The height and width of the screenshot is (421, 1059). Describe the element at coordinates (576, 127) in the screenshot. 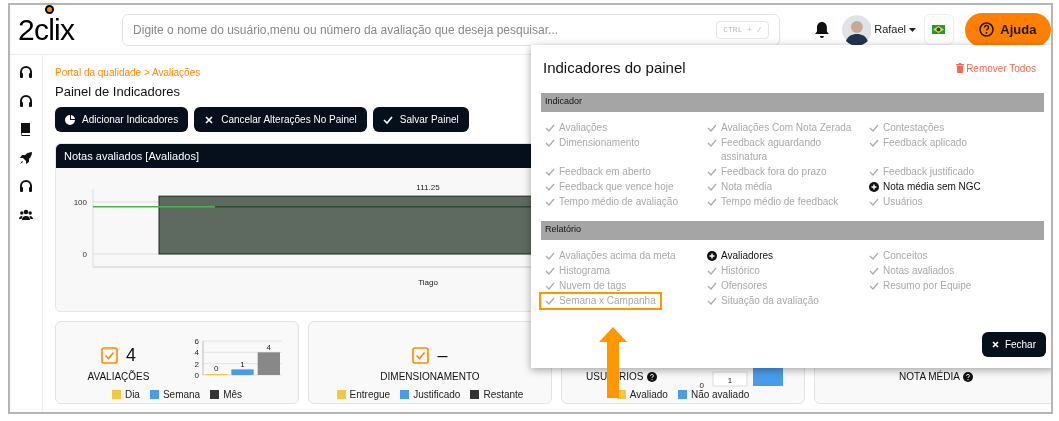

I see `indicator-item: Avaliações` at that location.